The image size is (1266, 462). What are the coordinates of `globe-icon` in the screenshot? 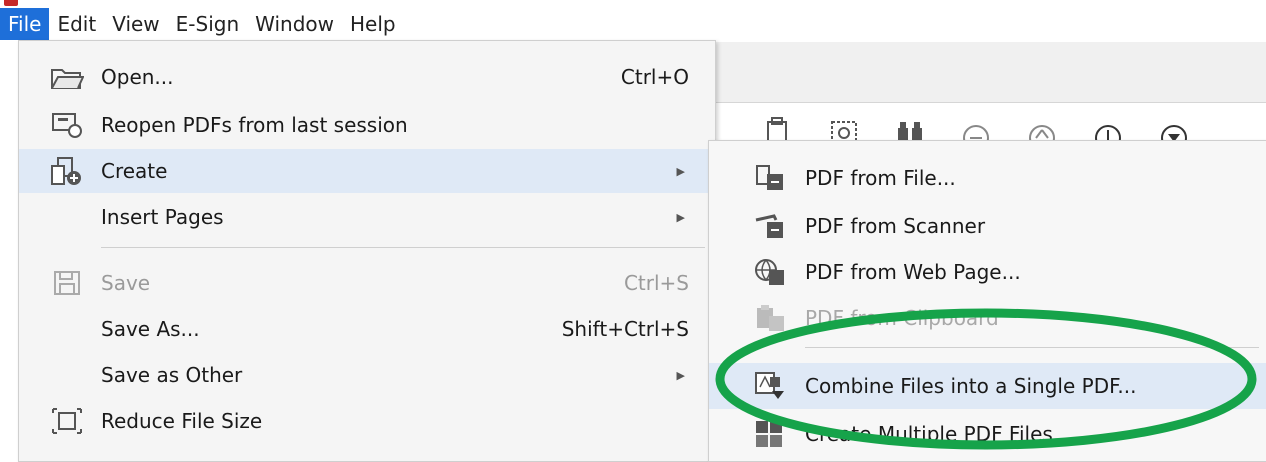 It's located at (770, 272).